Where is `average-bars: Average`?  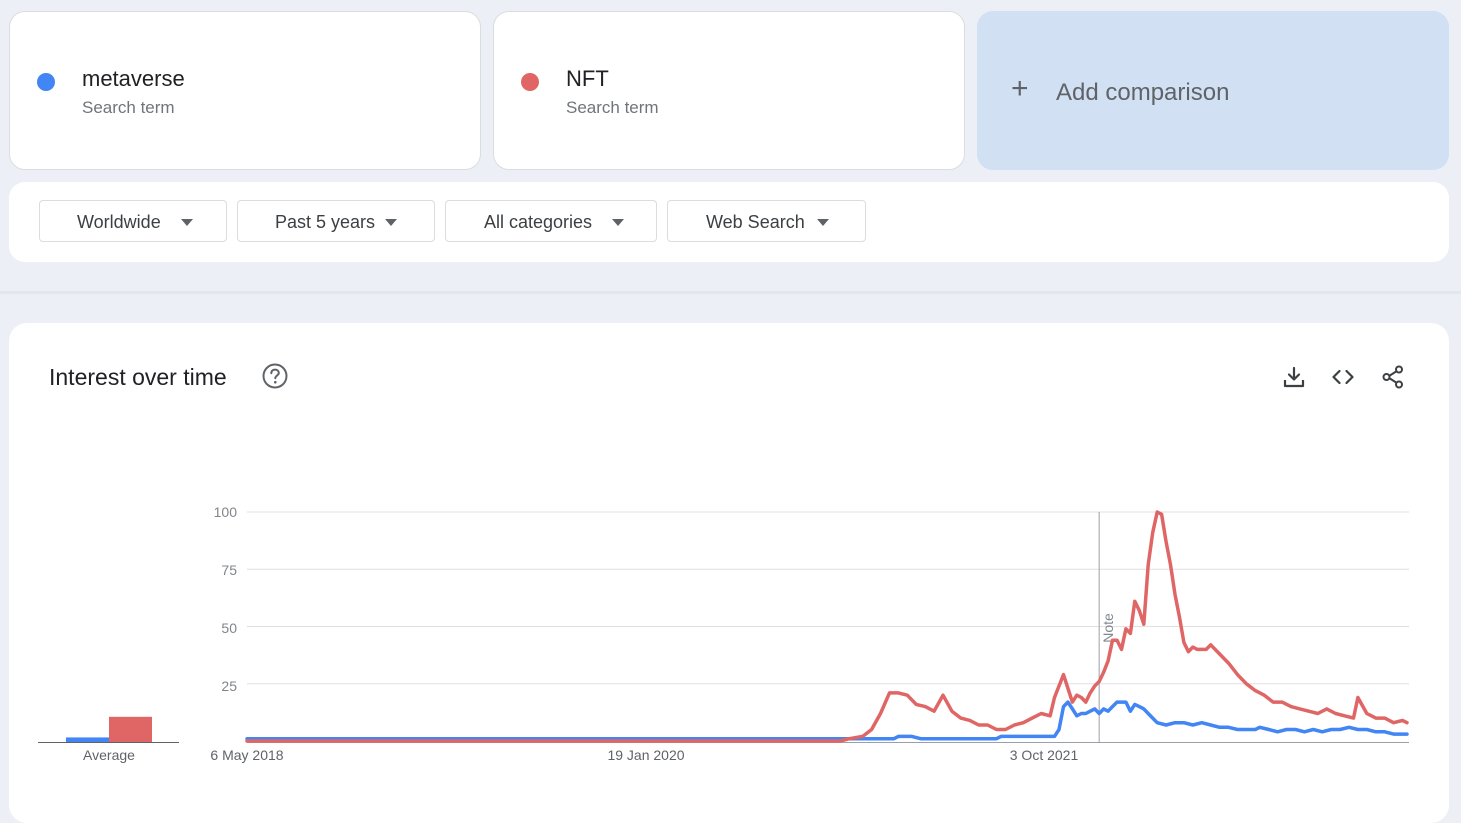 average-bars: Average is located at coordinates (108, 739).